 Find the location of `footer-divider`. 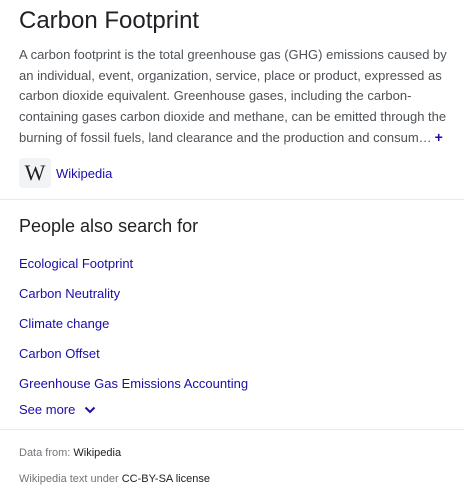

footer-divider is located at coordinates (232, 429).